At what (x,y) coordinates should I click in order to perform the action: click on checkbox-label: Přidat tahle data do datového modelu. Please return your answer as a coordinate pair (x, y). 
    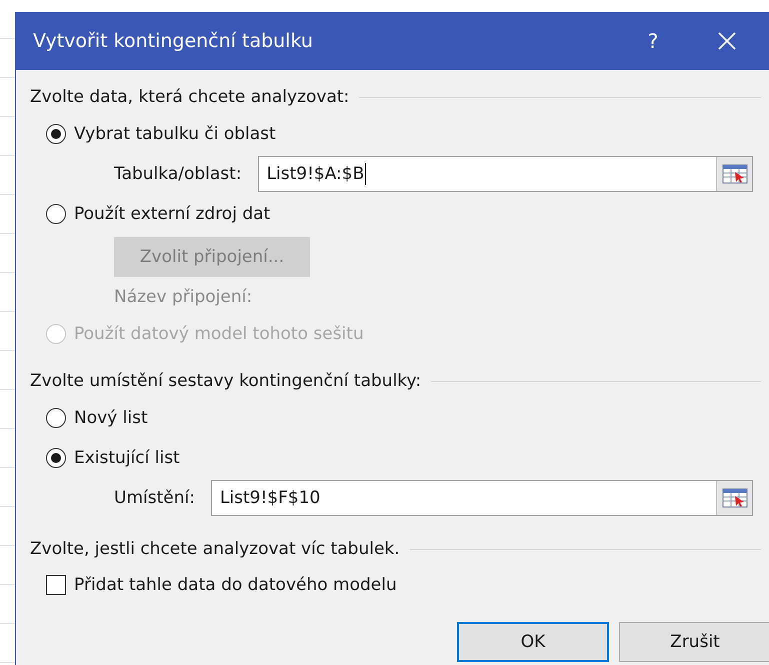
    Looking at the image, I should click on (235, 585).